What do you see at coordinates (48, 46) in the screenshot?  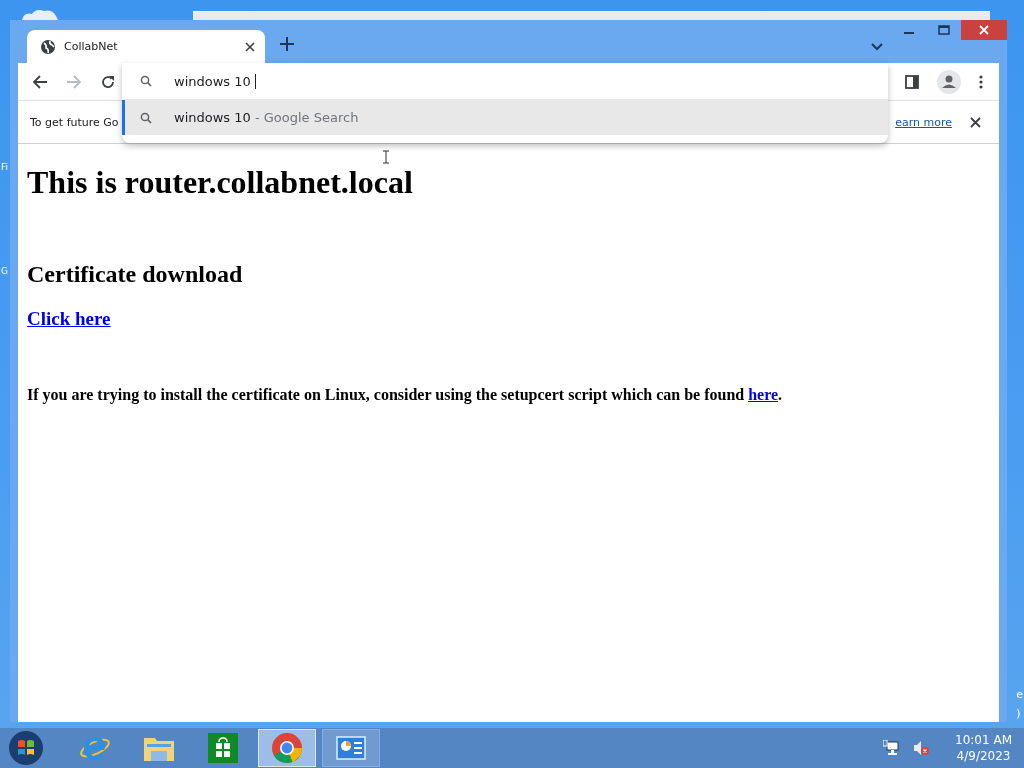 I see `globe-icon` at bounding box center [48, 46].